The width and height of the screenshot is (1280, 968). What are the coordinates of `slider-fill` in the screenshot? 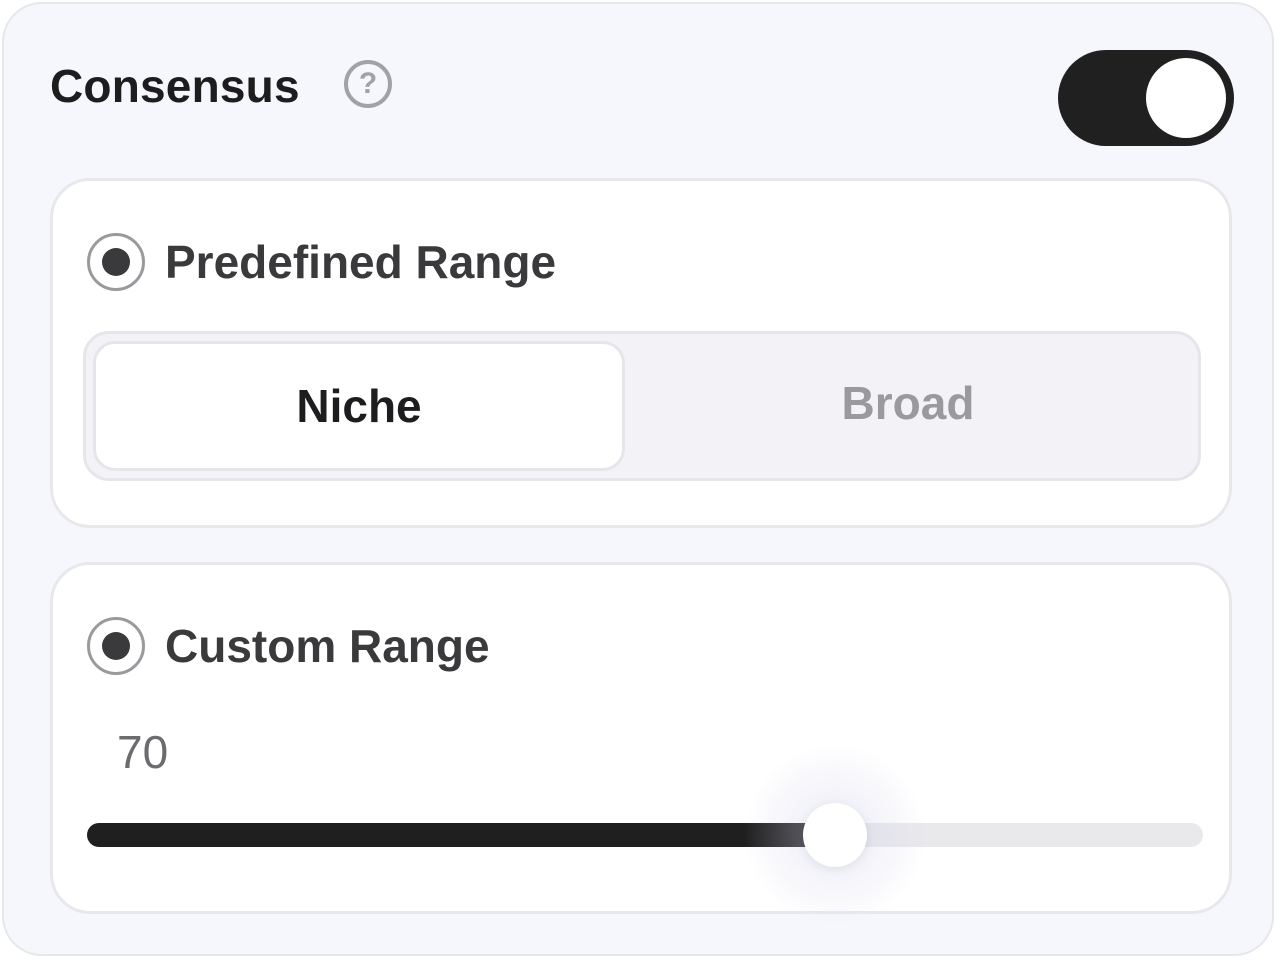 It's located at (461, 835).